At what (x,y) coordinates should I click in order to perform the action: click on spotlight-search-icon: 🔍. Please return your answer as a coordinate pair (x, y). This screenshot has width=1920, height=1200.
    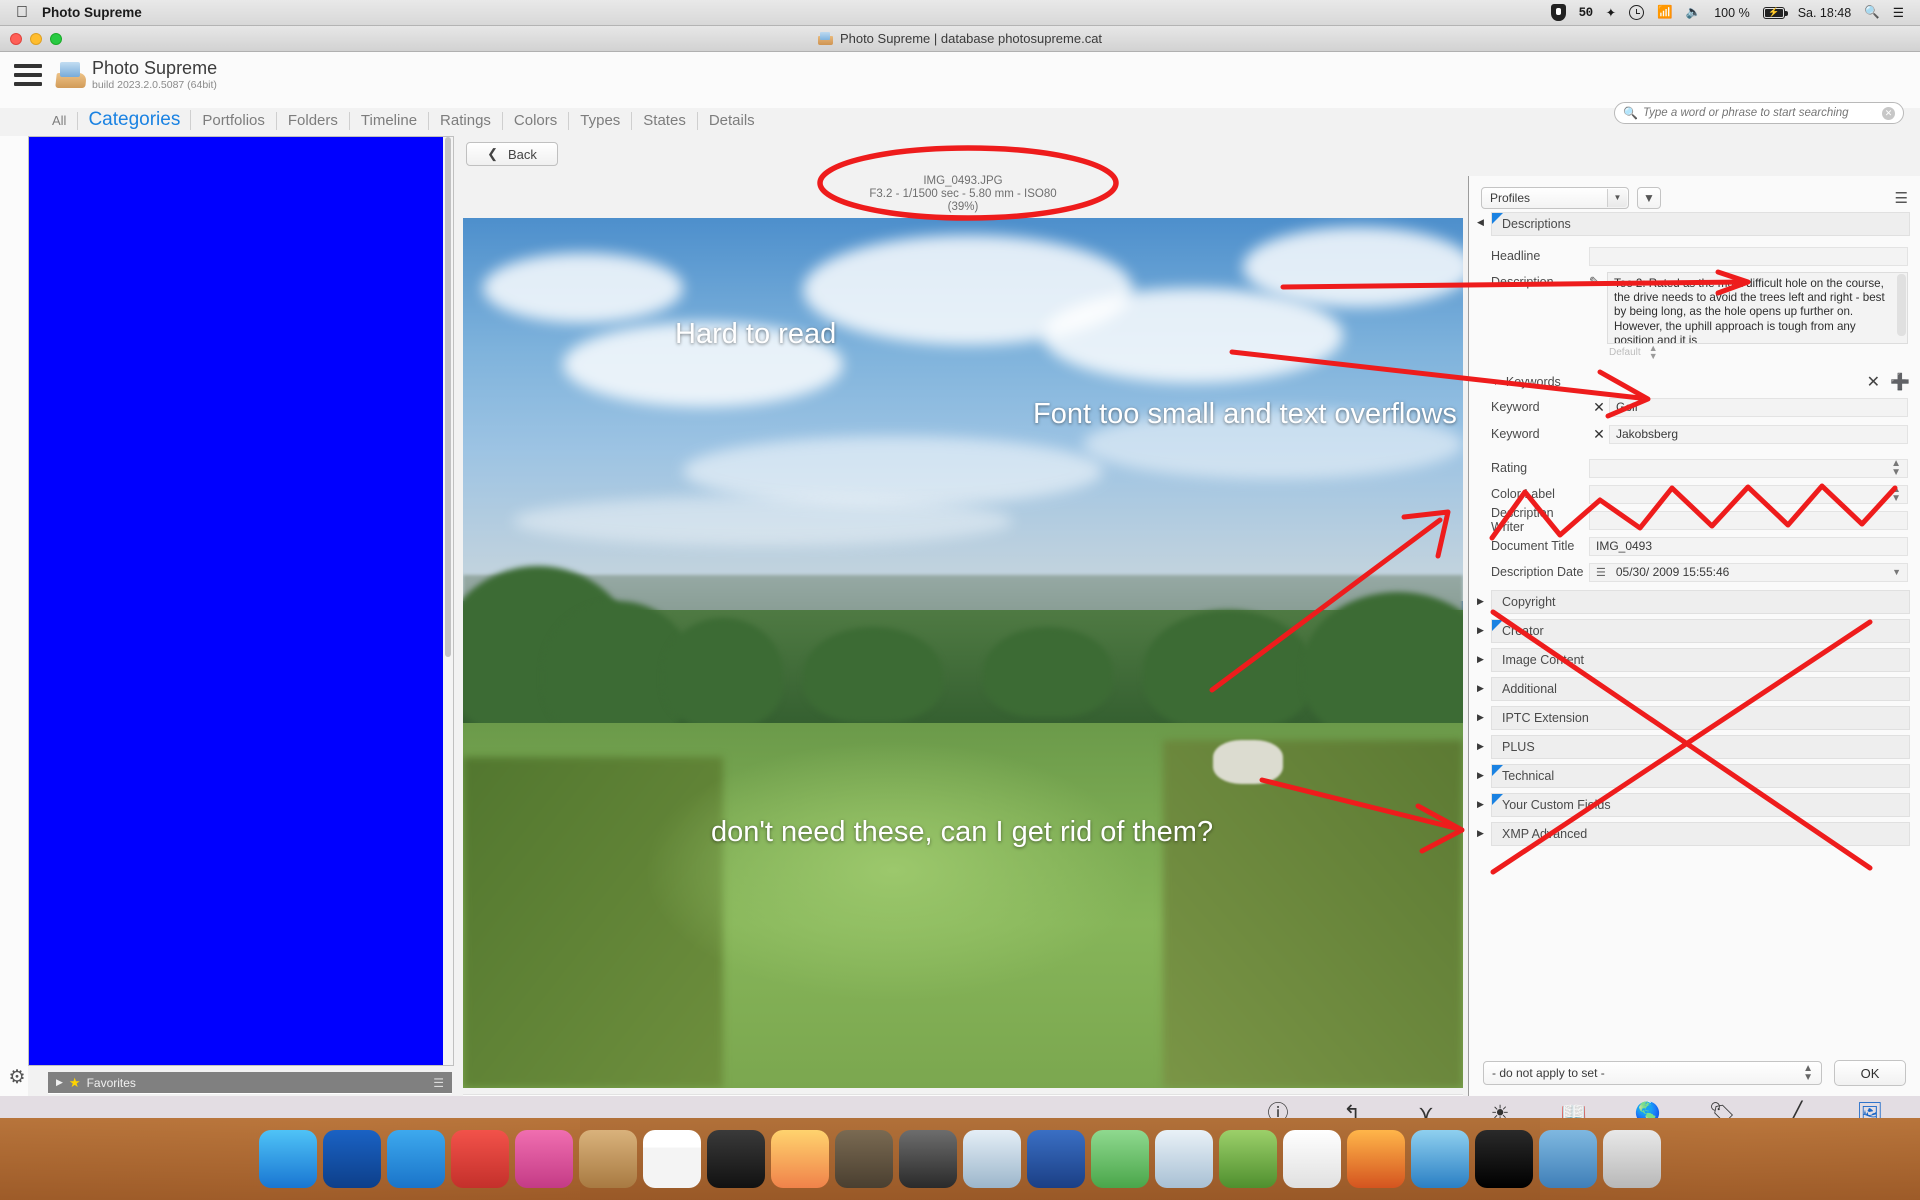
    Looking at the image, I should click on (1872, 12).